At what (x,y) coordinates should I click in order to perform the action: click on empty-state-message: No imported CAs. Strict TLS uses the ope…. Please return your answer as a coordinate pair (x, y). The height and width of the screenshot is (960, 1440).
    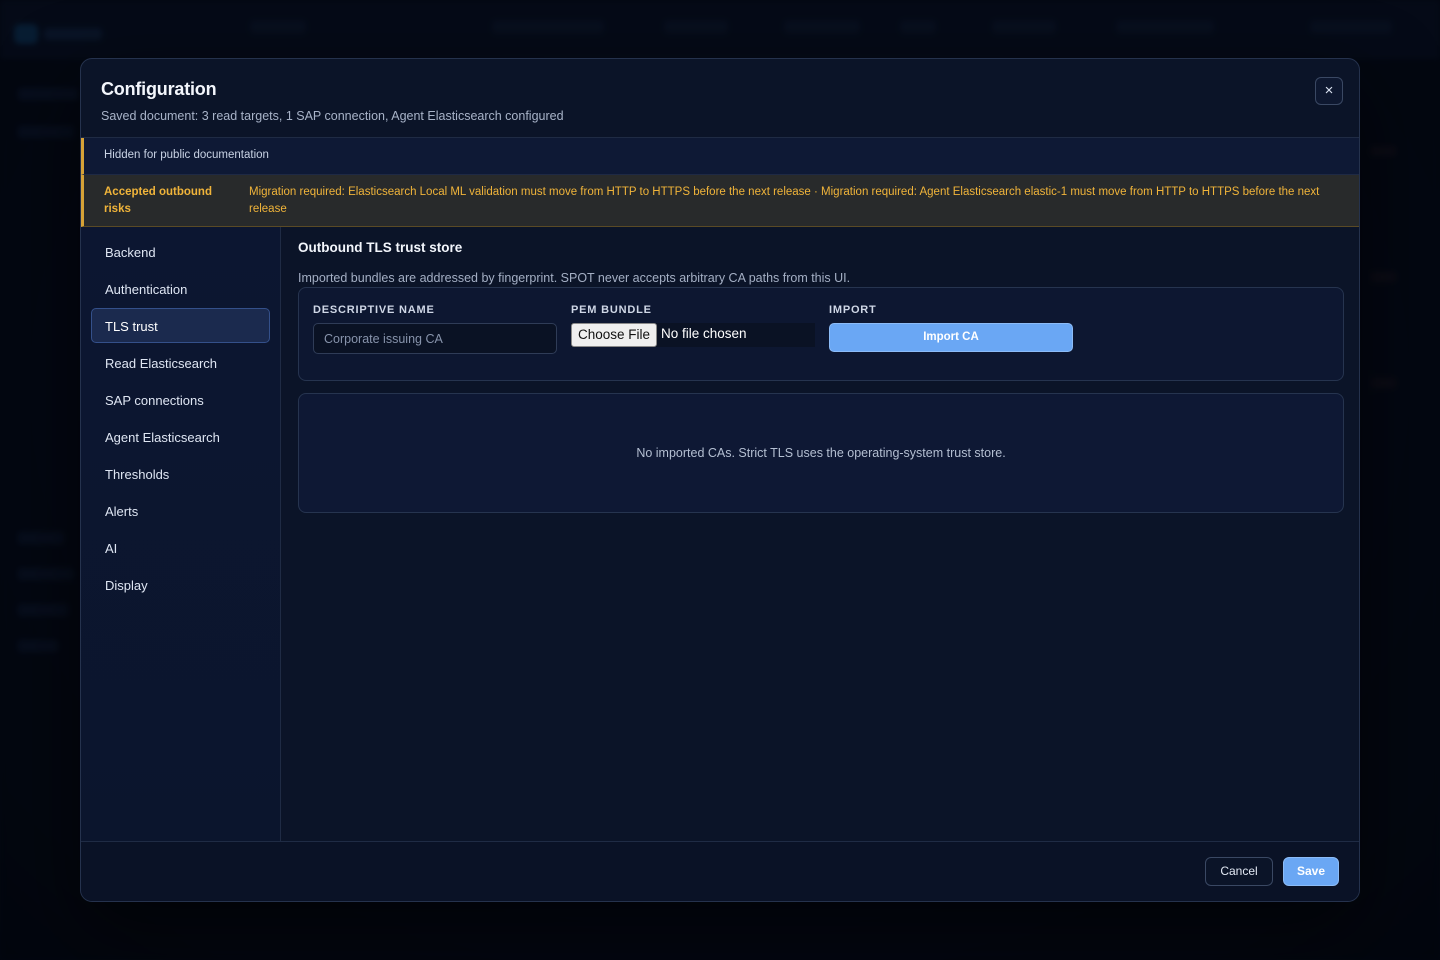
    Looking at the image, I should click on (821, 453).